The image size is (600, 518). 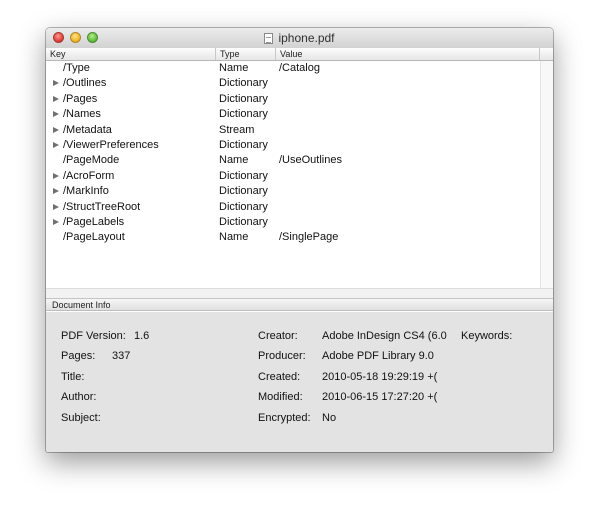 I want to click on row-key: /StructTreeRoot, so click(x=102, y=206).